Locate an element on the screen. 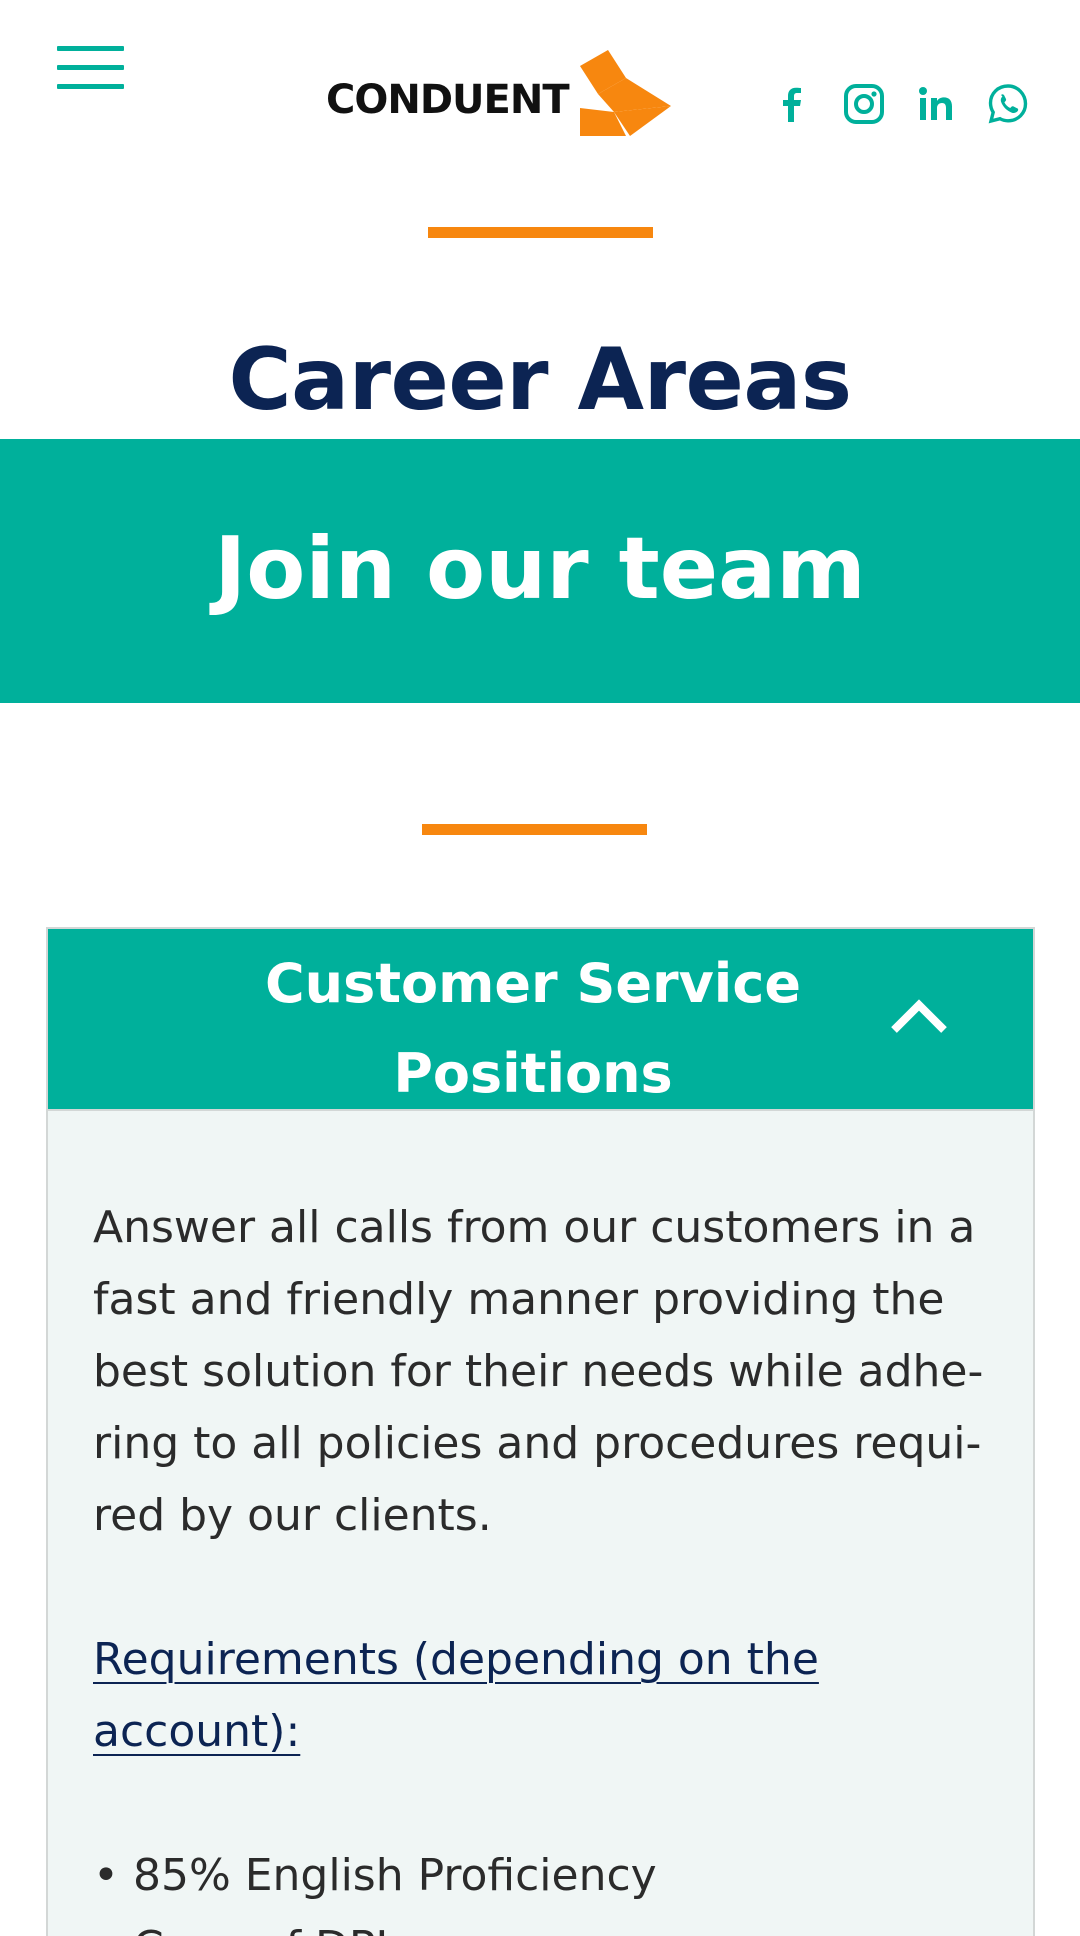  join-banner: Join our team is located at coordinates (540, 571).